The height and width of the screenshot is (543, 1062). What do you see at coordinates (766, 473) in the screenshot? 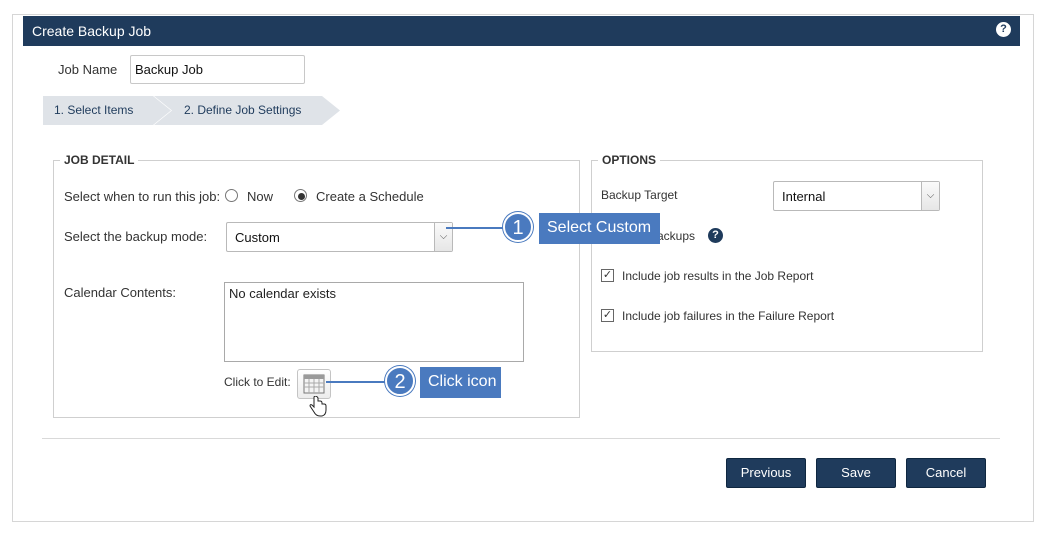
I see `previous-button: Previous` at bounding box center [766, 473].